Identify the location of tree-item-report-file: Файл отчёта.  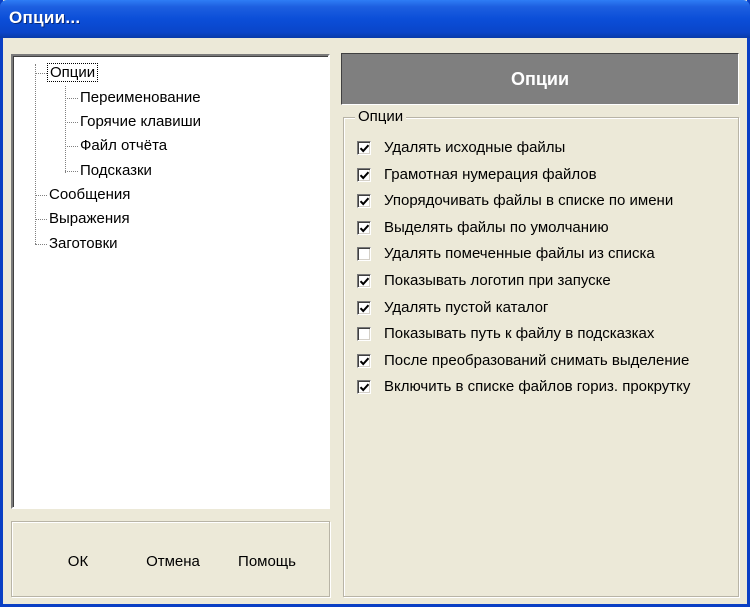
(123, 146).